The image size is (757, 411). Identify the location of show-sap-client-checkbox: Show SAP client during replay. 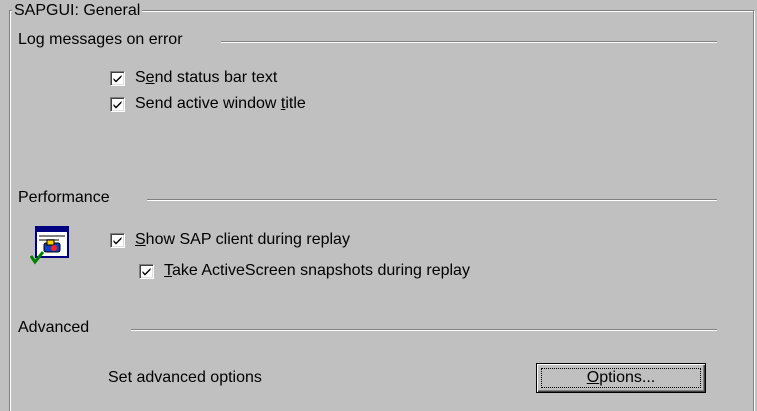
(230, 240).